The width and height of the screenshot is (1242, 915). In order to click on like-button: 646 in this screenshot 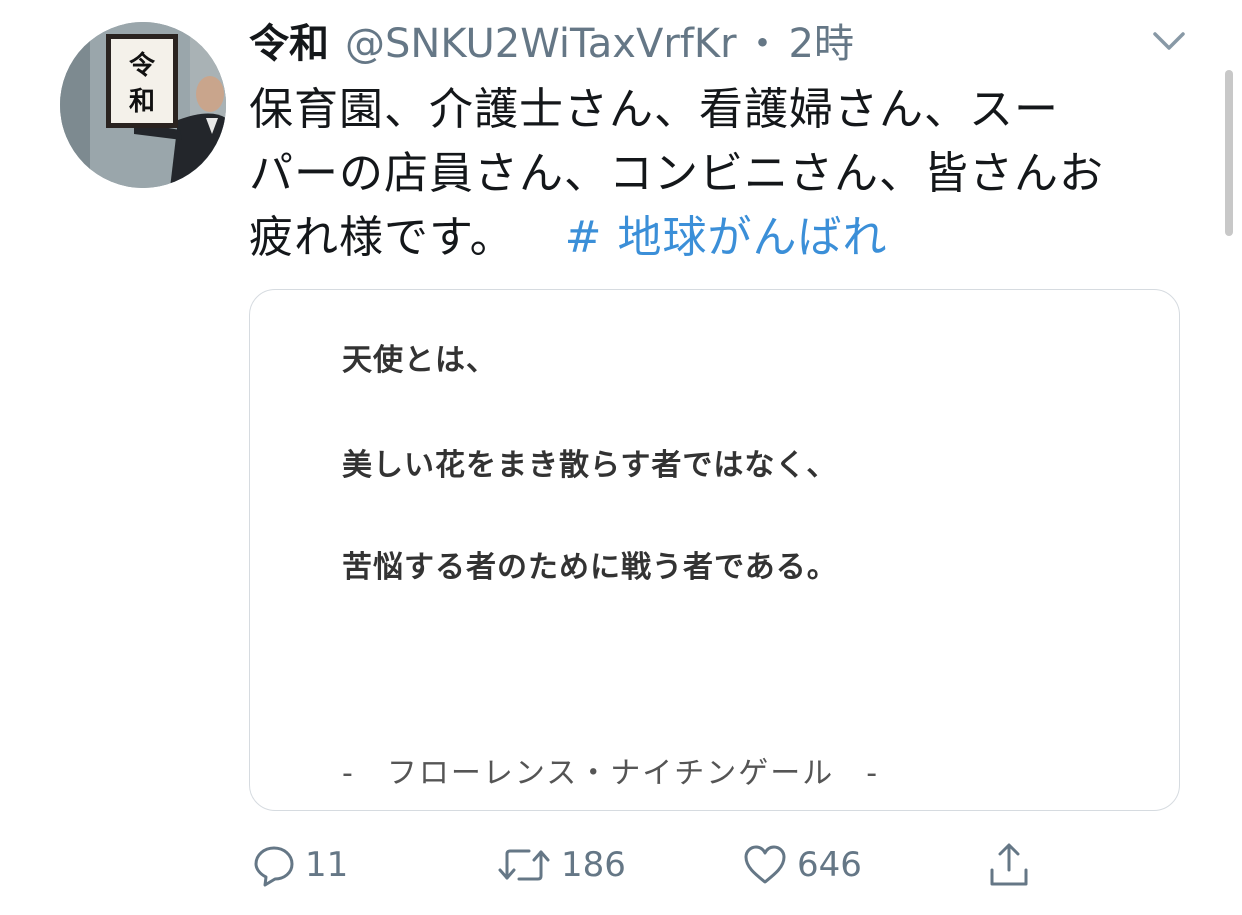, I will do `click(801, 865)`.